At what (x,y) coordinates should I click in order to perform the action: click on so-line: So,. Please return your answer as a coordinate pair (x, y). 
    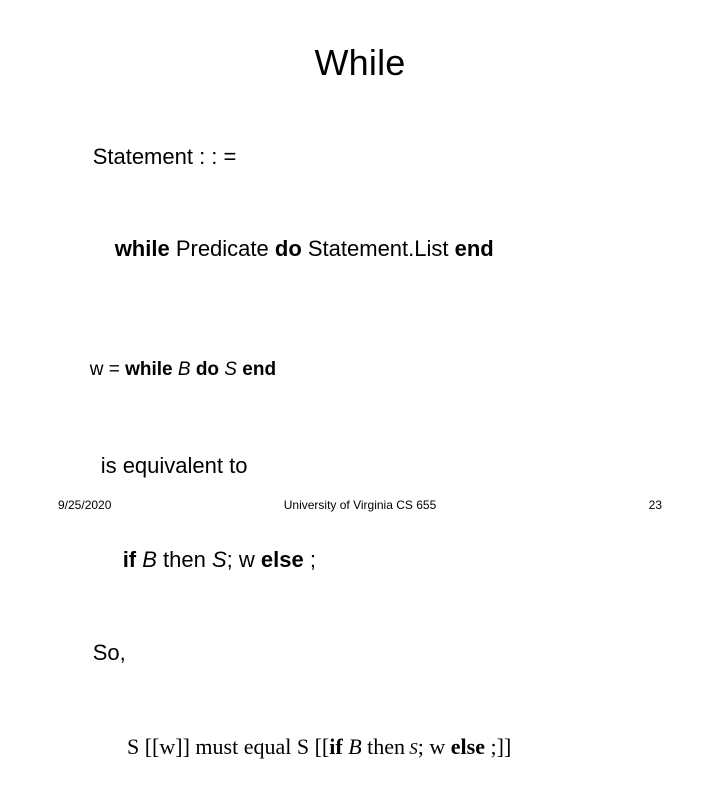
    Looking at the image, I should click on (366, 653).